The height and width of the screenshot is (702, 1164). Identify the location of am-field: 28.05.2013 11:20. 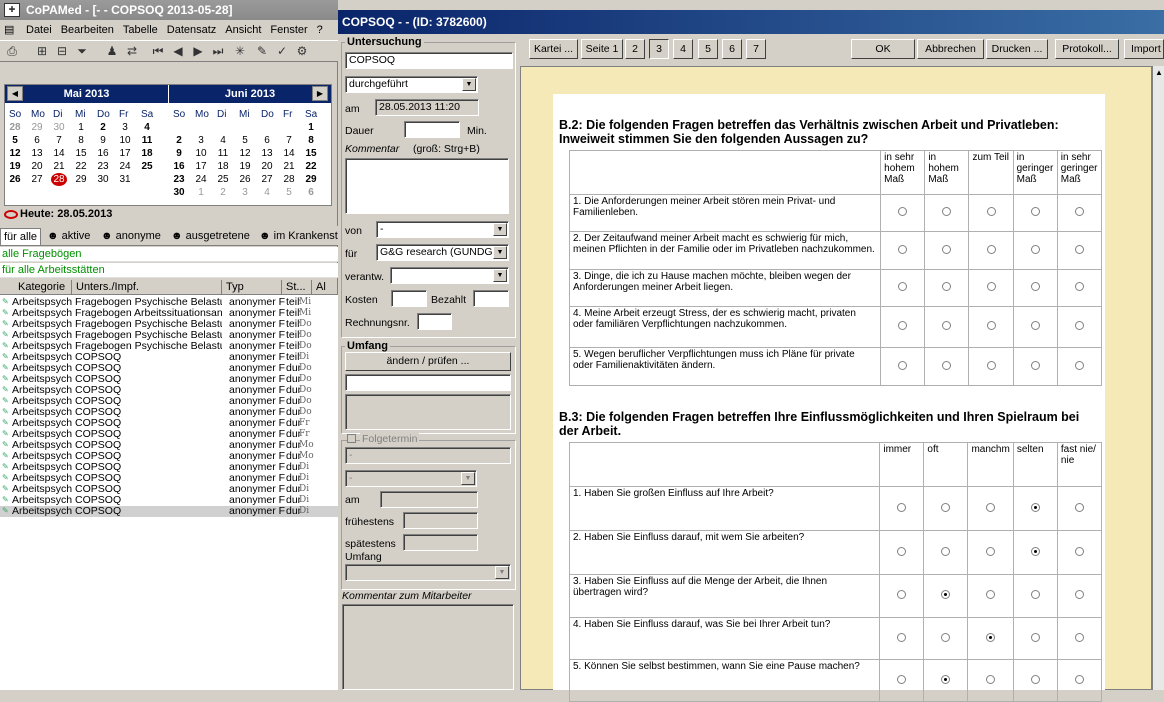
(427, 107).